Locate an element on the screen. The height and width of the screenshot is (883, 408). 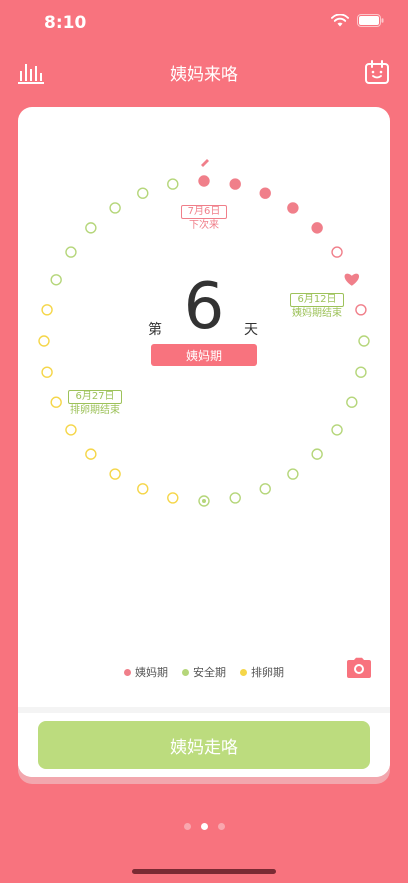
next-period-label: 下次来 is located at coordinates (204, 225).